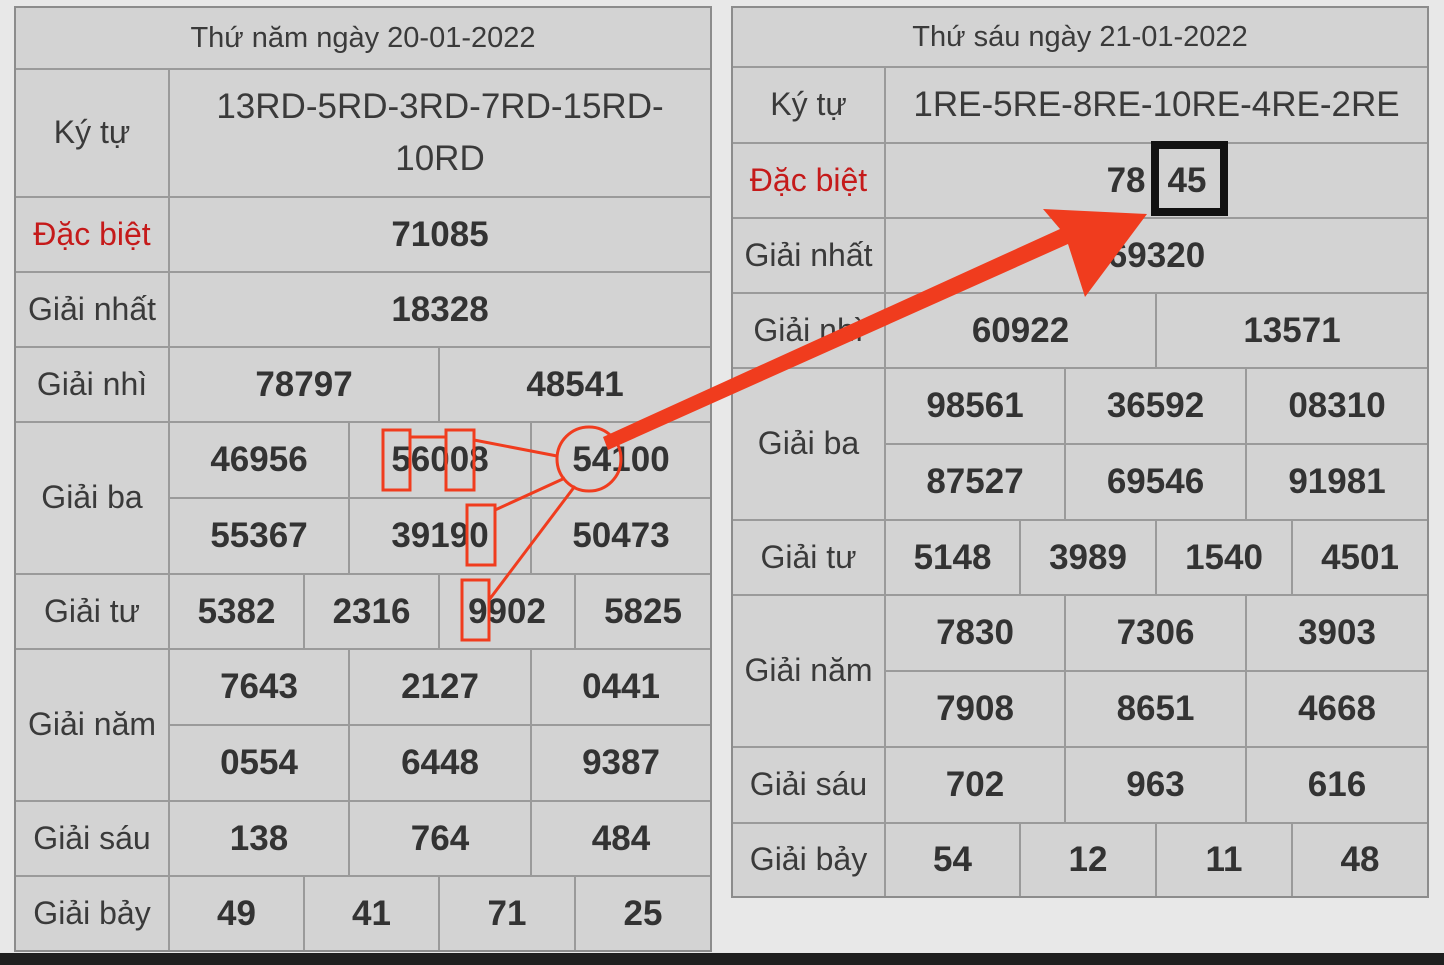  What do you see at coordinates (1155, 784) in the screenshot?
I see `sixth-prize-number: 963` at bounding box center [1155, 784].